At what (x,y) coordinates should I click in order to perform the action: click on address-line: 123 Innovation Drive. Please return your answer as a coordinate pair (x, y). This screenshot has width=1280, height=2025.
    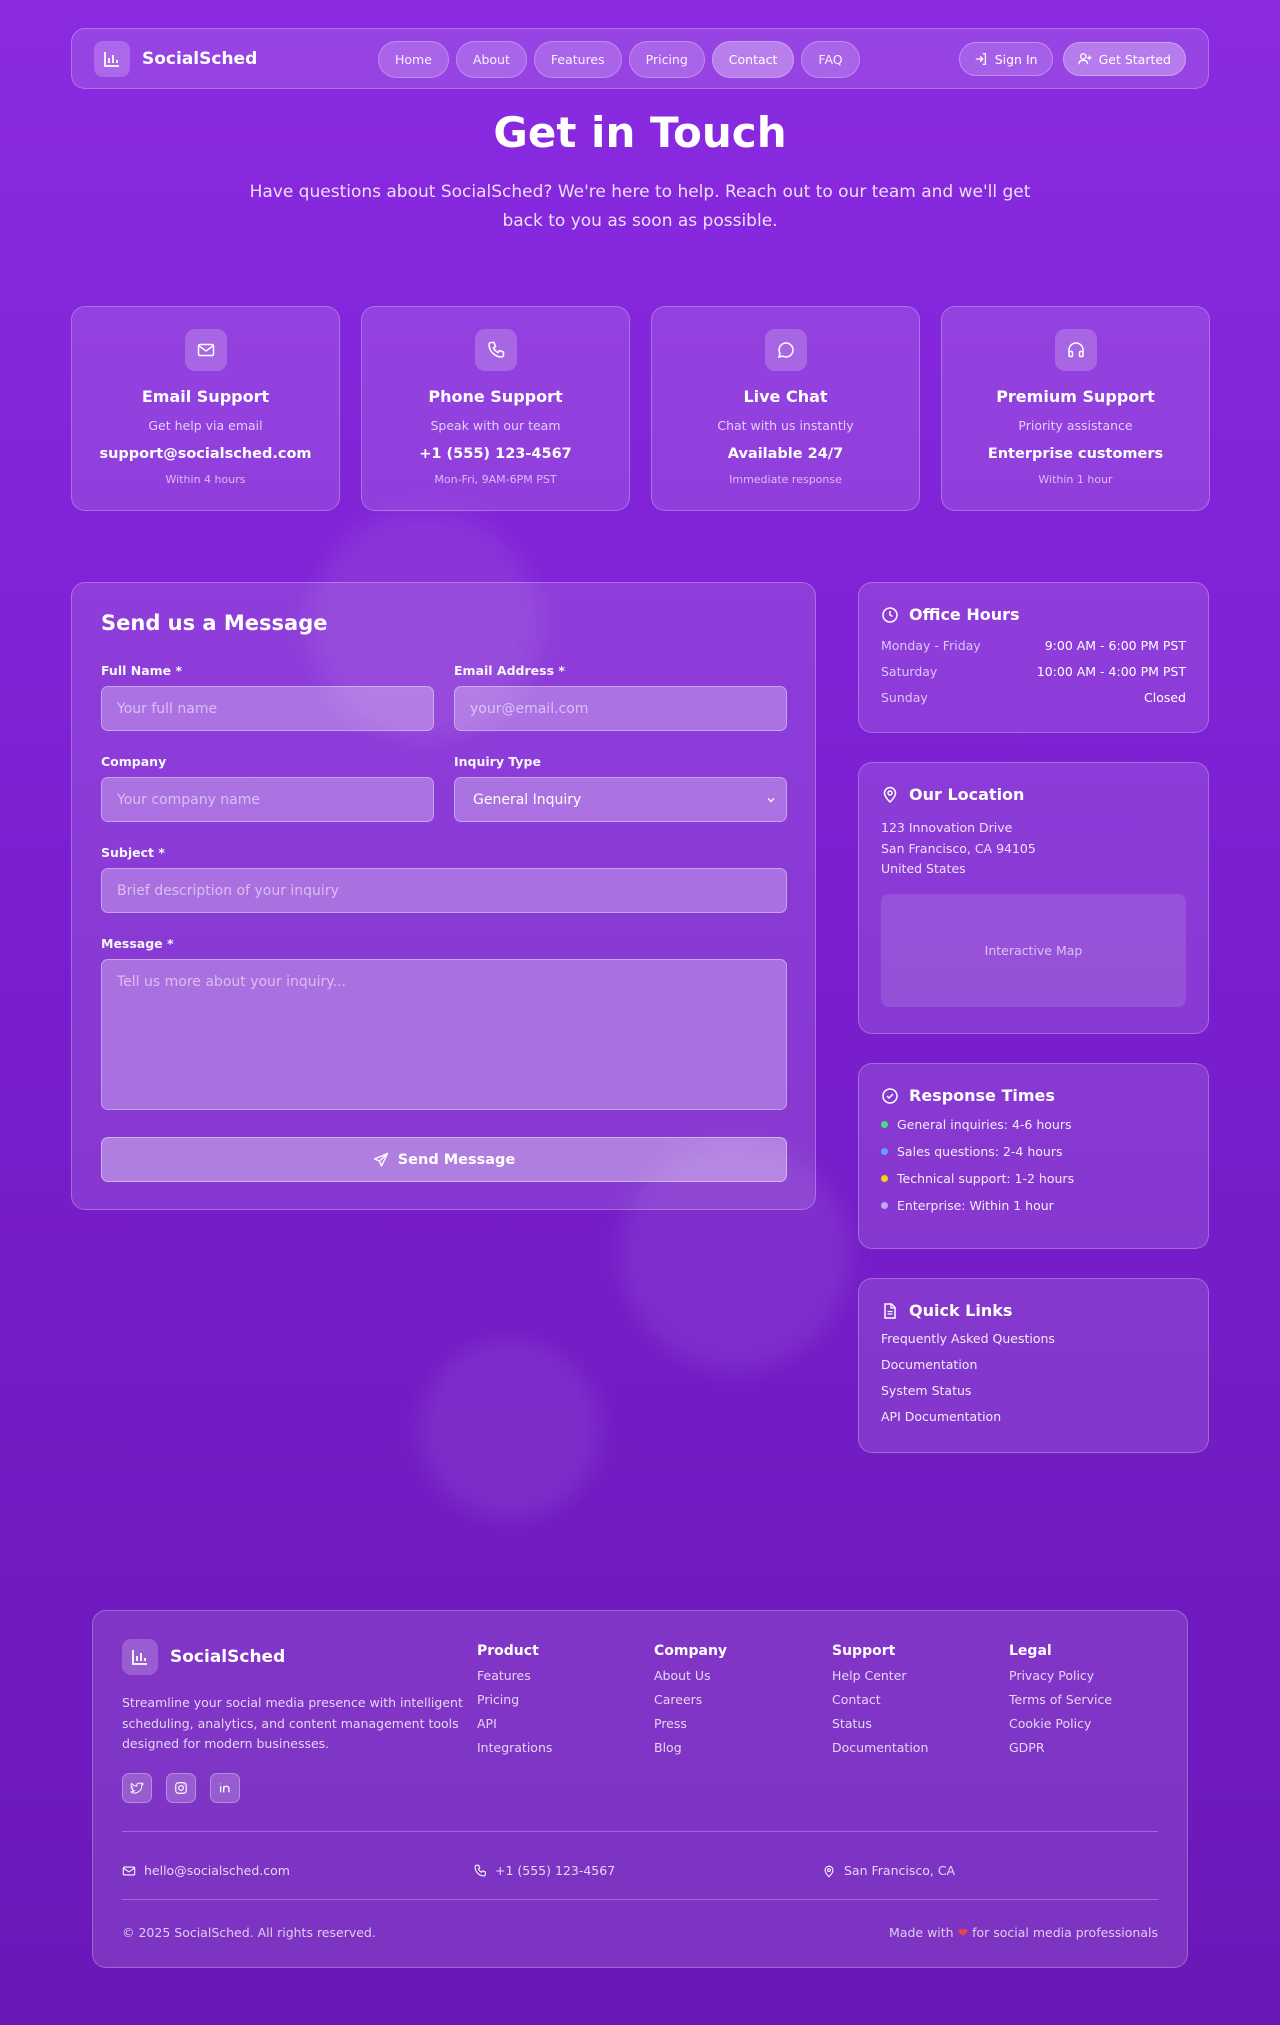
    Looking at the image, I should click on (947, 827).